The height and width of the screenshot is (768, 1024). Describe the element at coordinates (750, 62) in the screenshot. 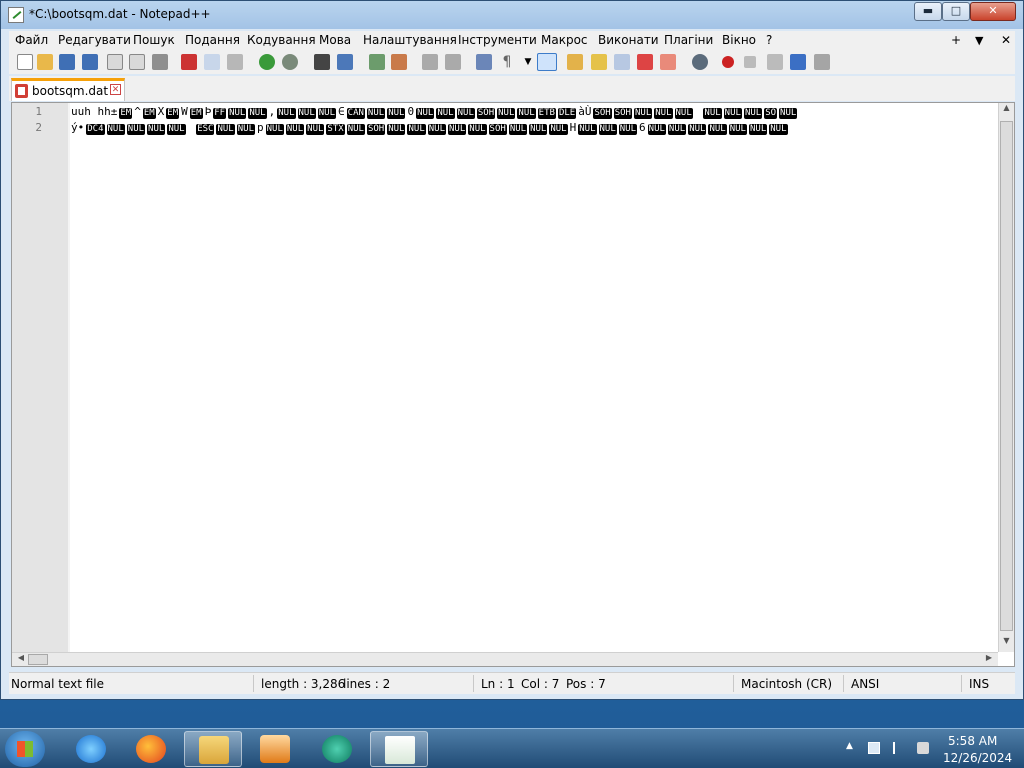

I see `stop-macro-icon` at that location.